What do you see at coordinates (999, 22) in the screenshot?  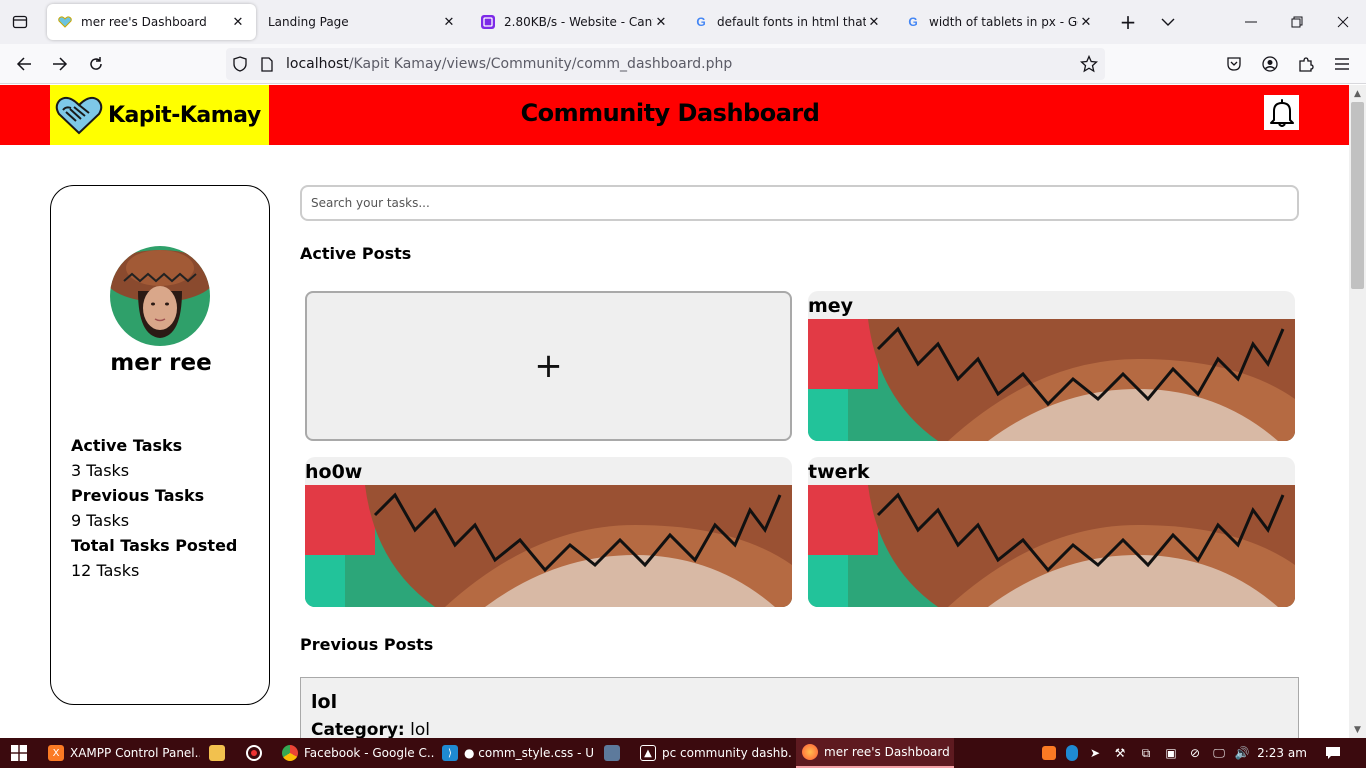 I see `browser-tab-google-tablets: G width of tablets in px - Googl ✕` at bounding box center [999, 22].